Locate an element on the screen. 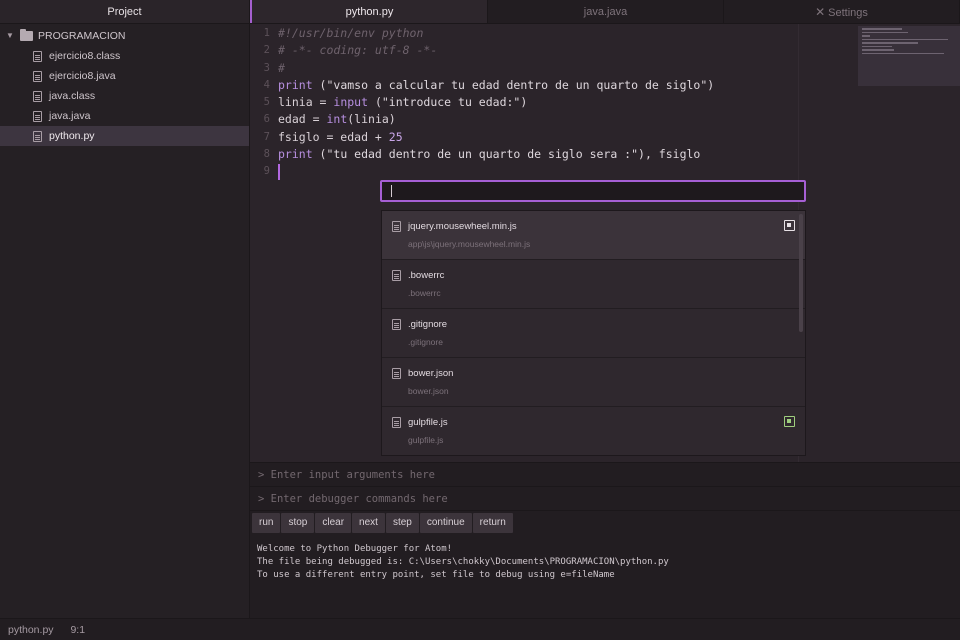 Image resolution: width=960 pixels, height=640 pixels. code-line: 2 # -*- coding: utf-8 -*- is located at coordinates (605, 50).